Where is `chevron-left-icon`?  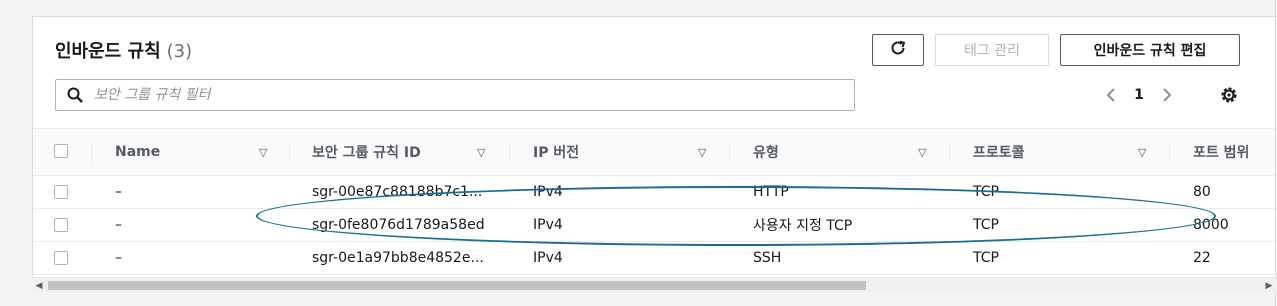 chevron-left-icon is located at coordinates (1111, 95).